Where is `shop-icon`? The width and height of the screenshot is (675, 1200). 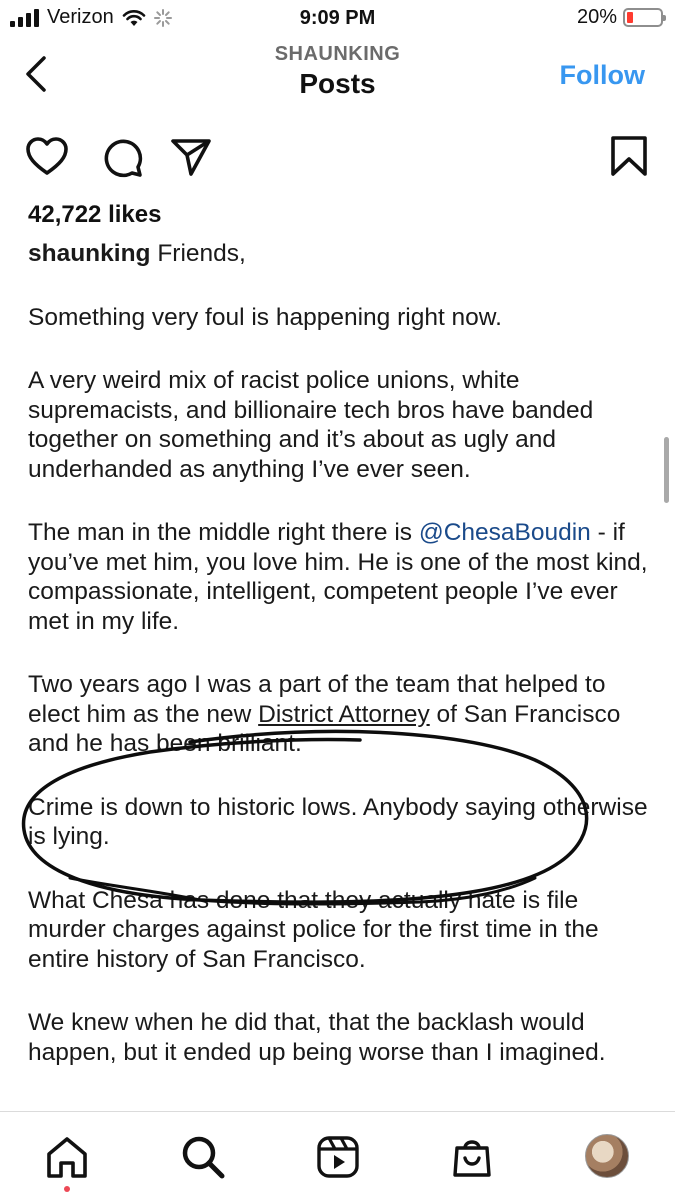 shop-icon is located at coordinates (472, 1157).